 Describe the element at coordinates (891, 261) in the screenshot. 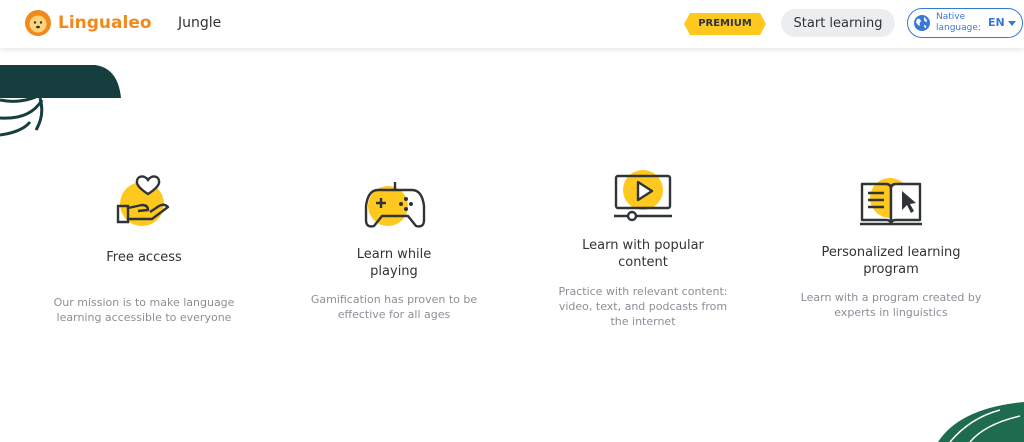

I see `feature-title: Personalized learning program` at that location.